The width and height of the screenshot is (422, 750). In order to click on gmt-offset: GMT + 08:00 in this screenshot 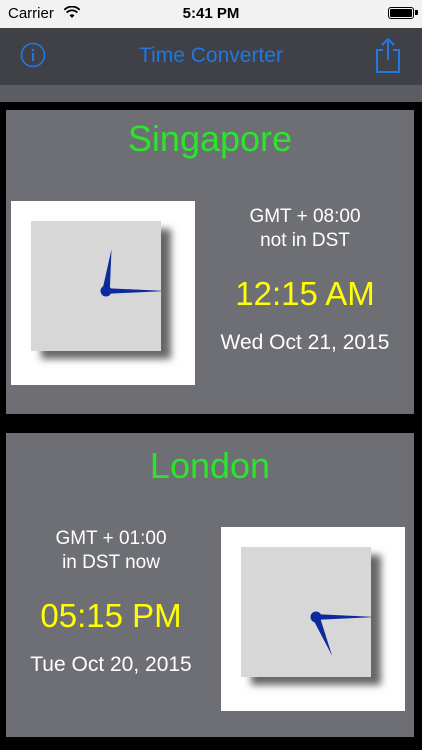, I will do `click(305, 216)`.